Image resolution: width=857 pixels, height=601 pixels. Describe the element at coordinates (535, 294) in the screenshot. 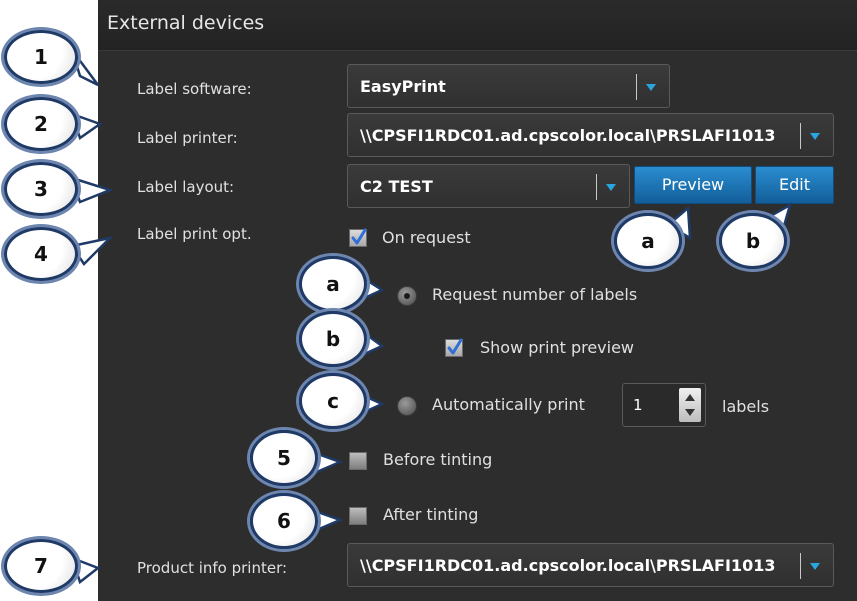

I see `request-number-label: Request number of labels` at that location.